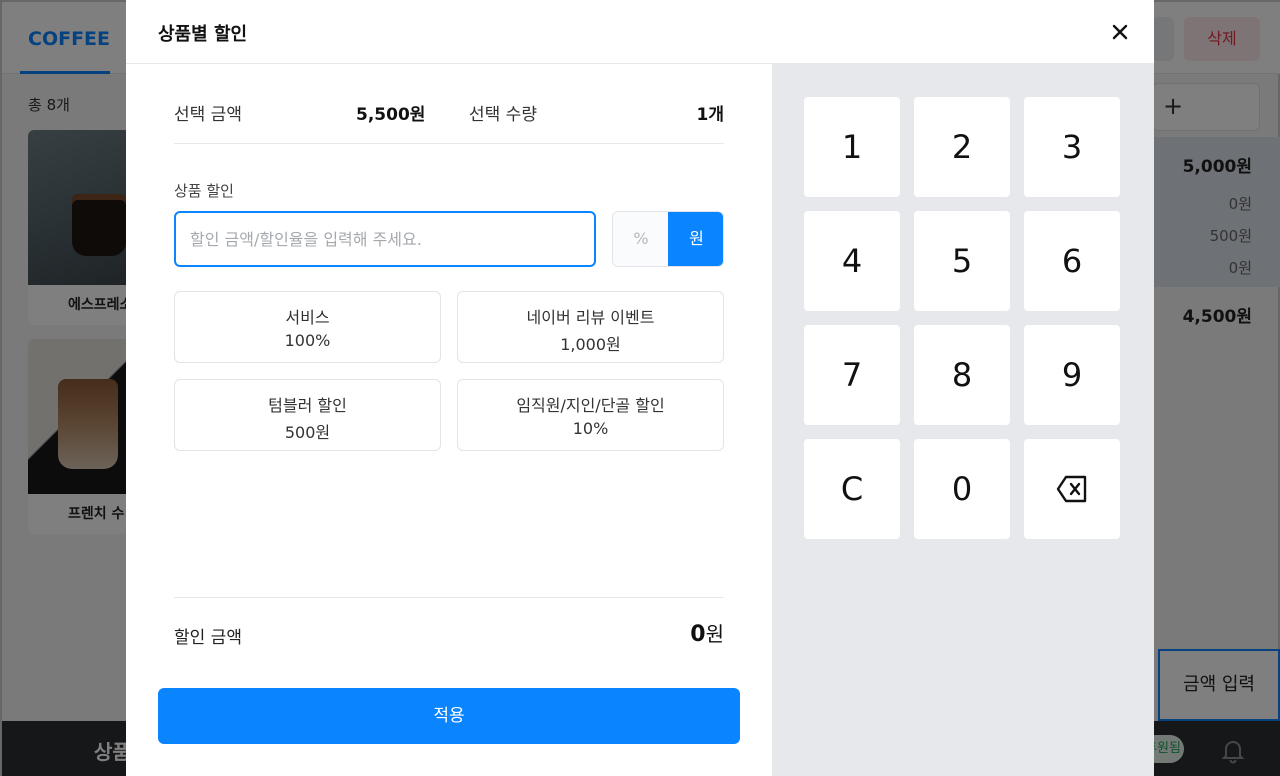 The image size is (1280, 776). I want to click on keypad-key-5: 5, so click(962, 261).